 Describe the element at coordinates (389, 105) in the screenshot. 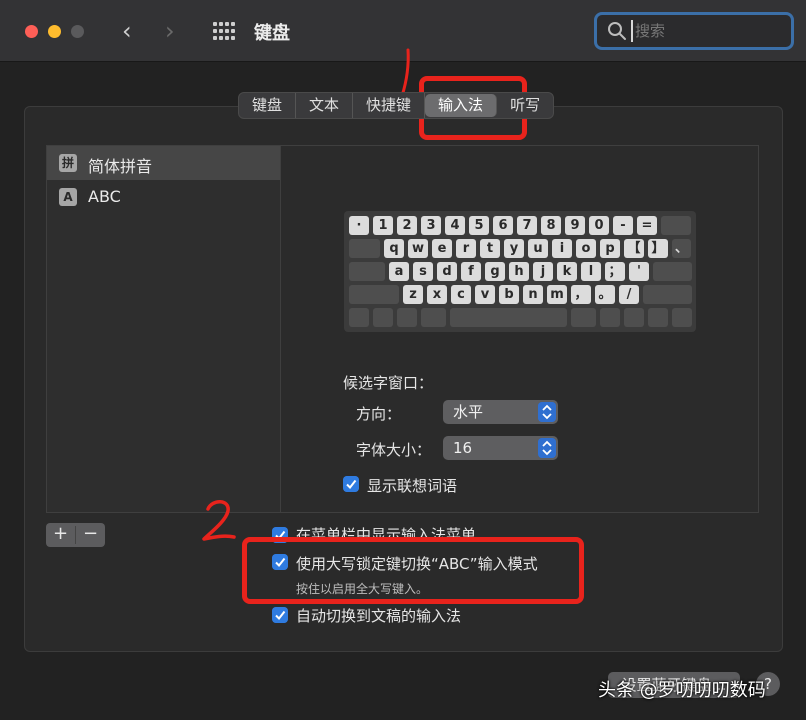

I see `tab-shortcuts: 快捷键` at that location.